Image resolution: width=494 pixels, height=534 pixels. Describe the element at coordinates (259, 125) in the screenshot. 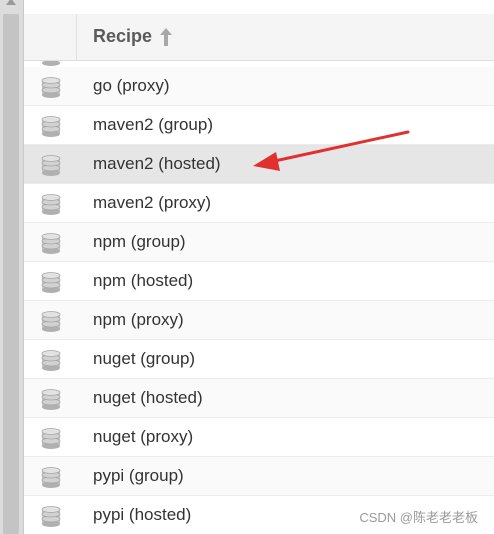

I see `table-row: maven2 (group)` at that location.